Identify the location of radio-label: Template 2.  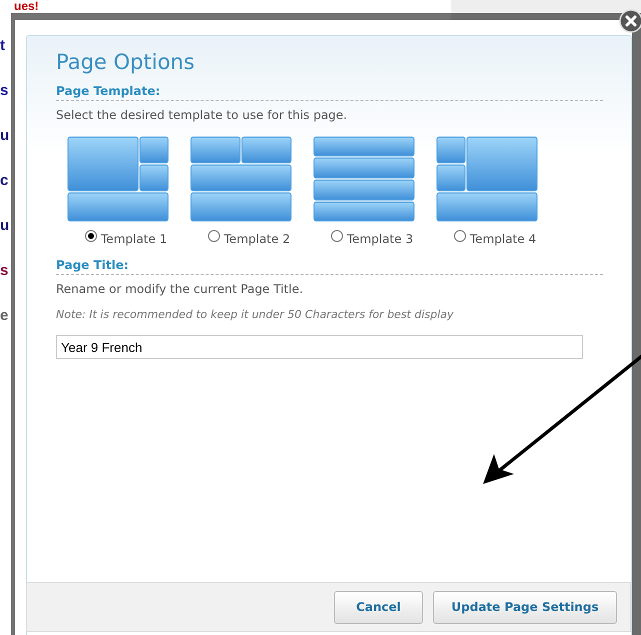
(257, 239).